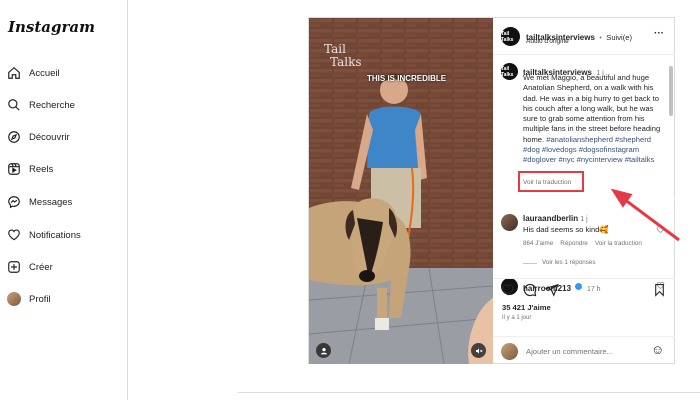  I want to click on follow-status-button: Suivi(e), so click(619, 37).